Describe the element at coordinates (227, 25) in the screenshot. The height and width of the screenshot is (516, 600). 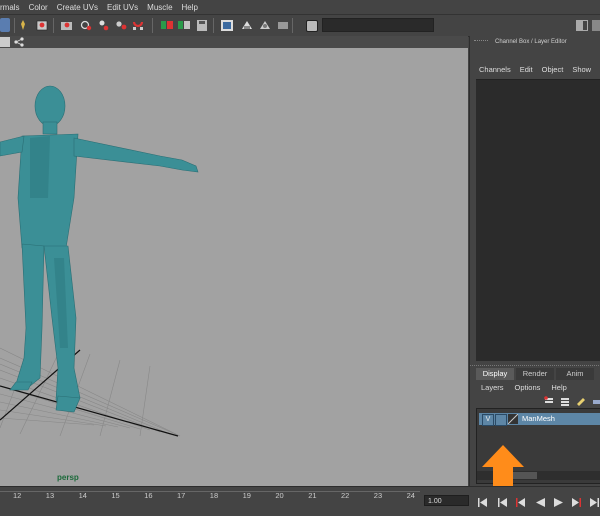
I see `hypershade-icon` at that location.